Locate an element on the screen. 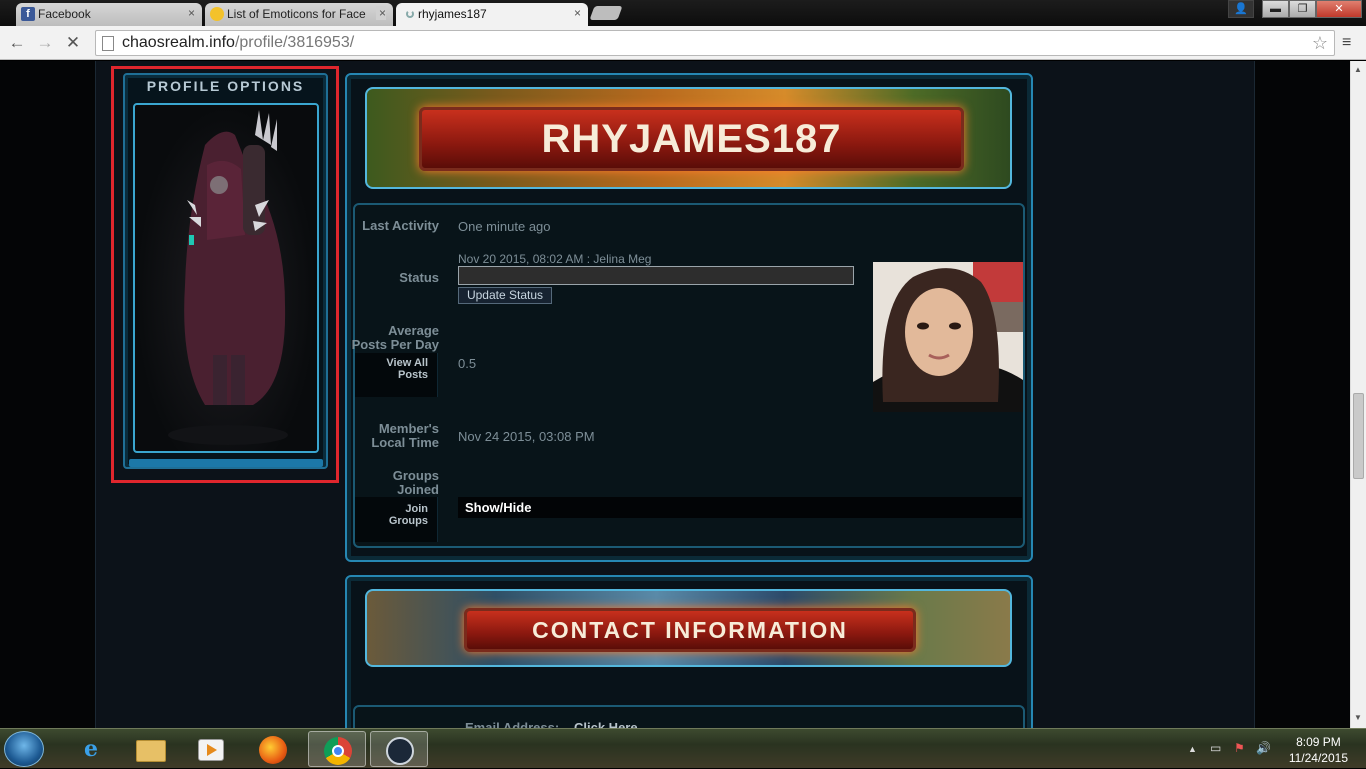  stop-button: ✕ is located at coordinates (73, 43).